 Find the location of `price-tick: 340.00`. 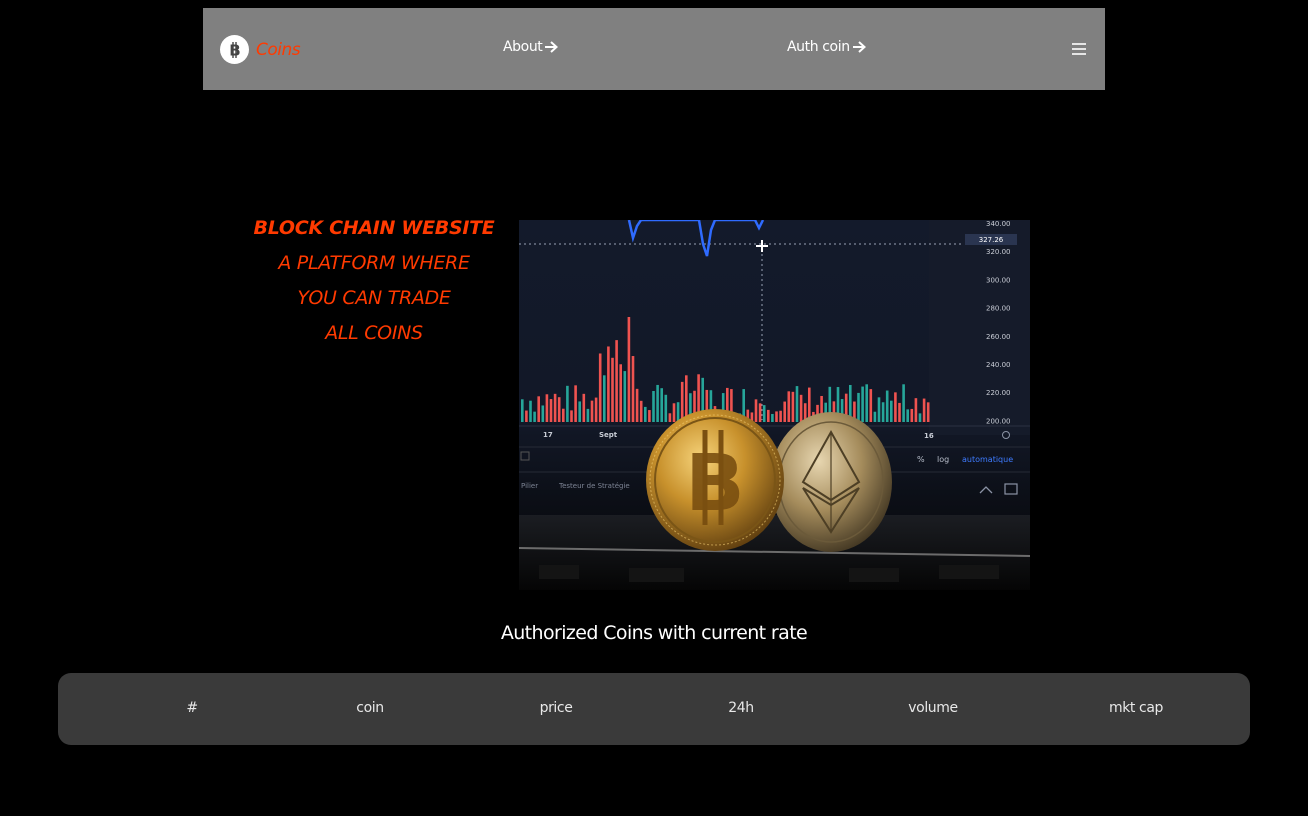

price-tick: 340.00 is located at coordinates (998, 224).